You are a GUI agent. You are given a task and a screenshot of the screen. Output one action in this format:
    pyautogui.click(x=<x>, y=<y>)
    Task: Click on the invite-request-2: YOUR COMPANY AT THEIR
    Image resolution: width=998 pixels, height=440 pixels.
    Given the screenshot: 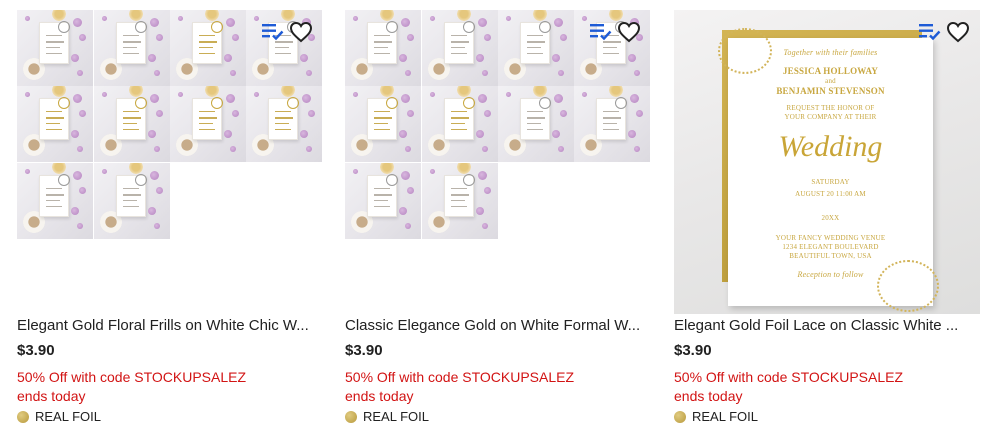 What is the action you would take?
    pyautogui.click(x=830, y=117)
    